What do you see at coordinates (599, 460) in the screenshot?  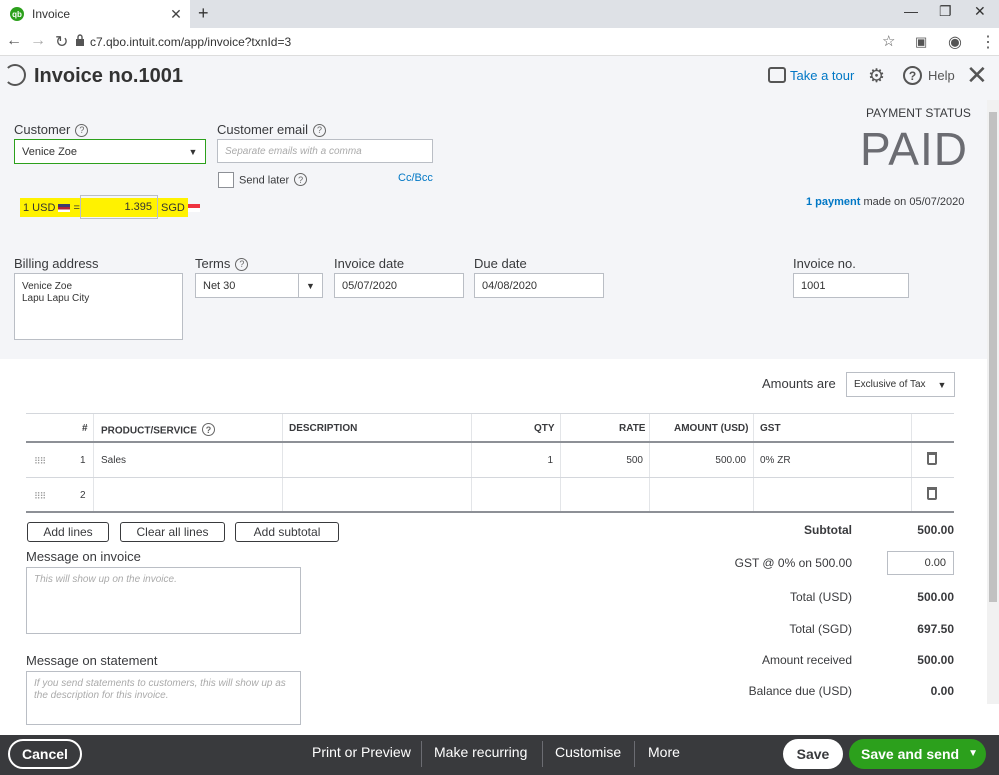 I see `row-rate: 500` at bounding box center [599, 460].